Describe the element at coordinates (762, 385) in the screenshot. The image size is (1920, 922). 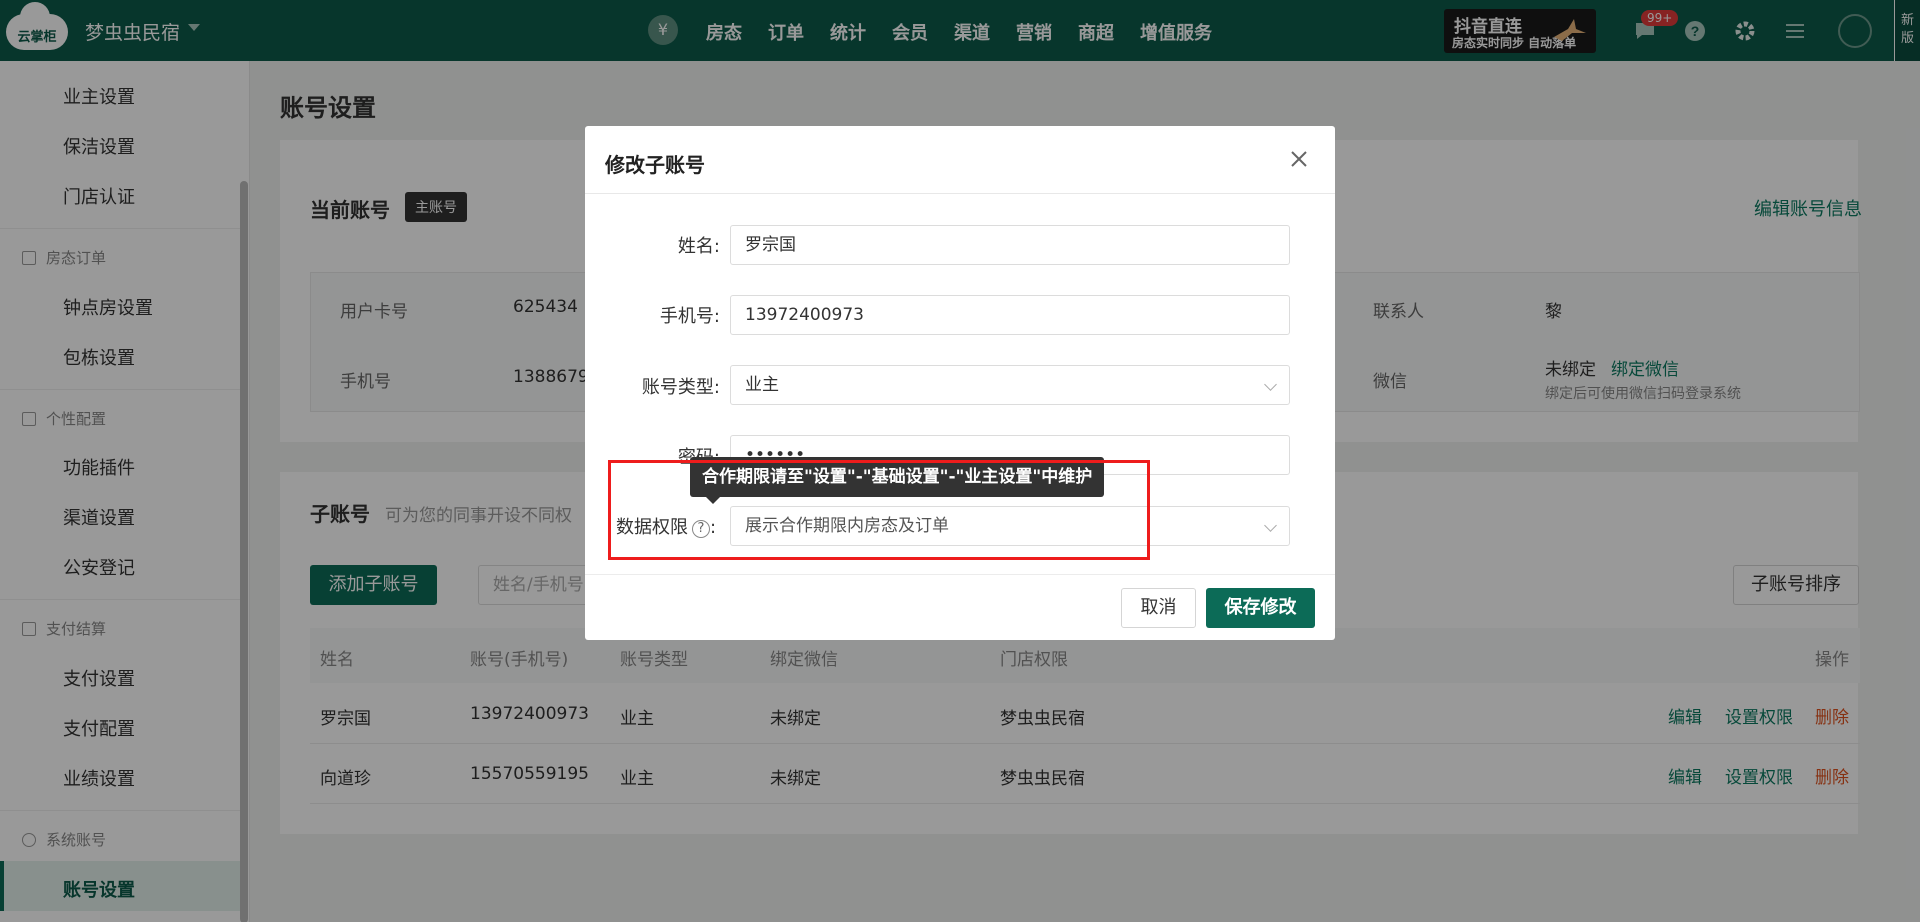
I see `account-type-value: 业主` at that location.